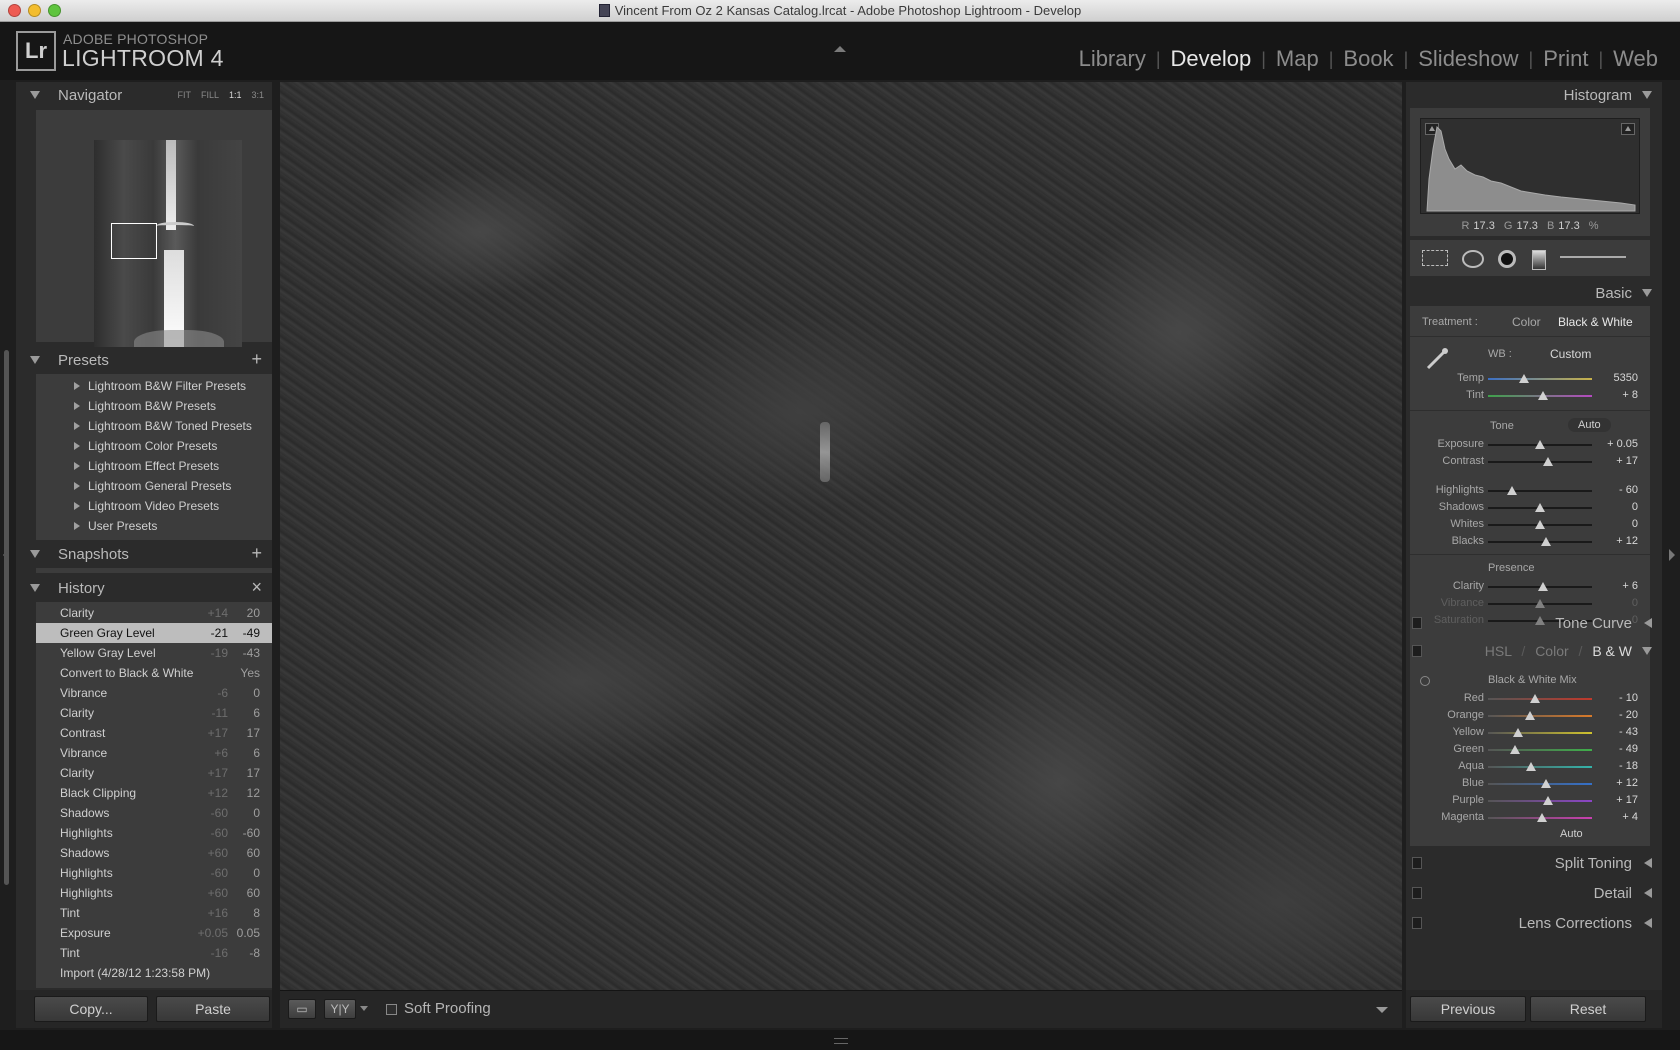  What do you see at coordinates (154, 773) in the screenshot?
I see `history-step: Clarity +17 17` at bounding box center [154, 773].